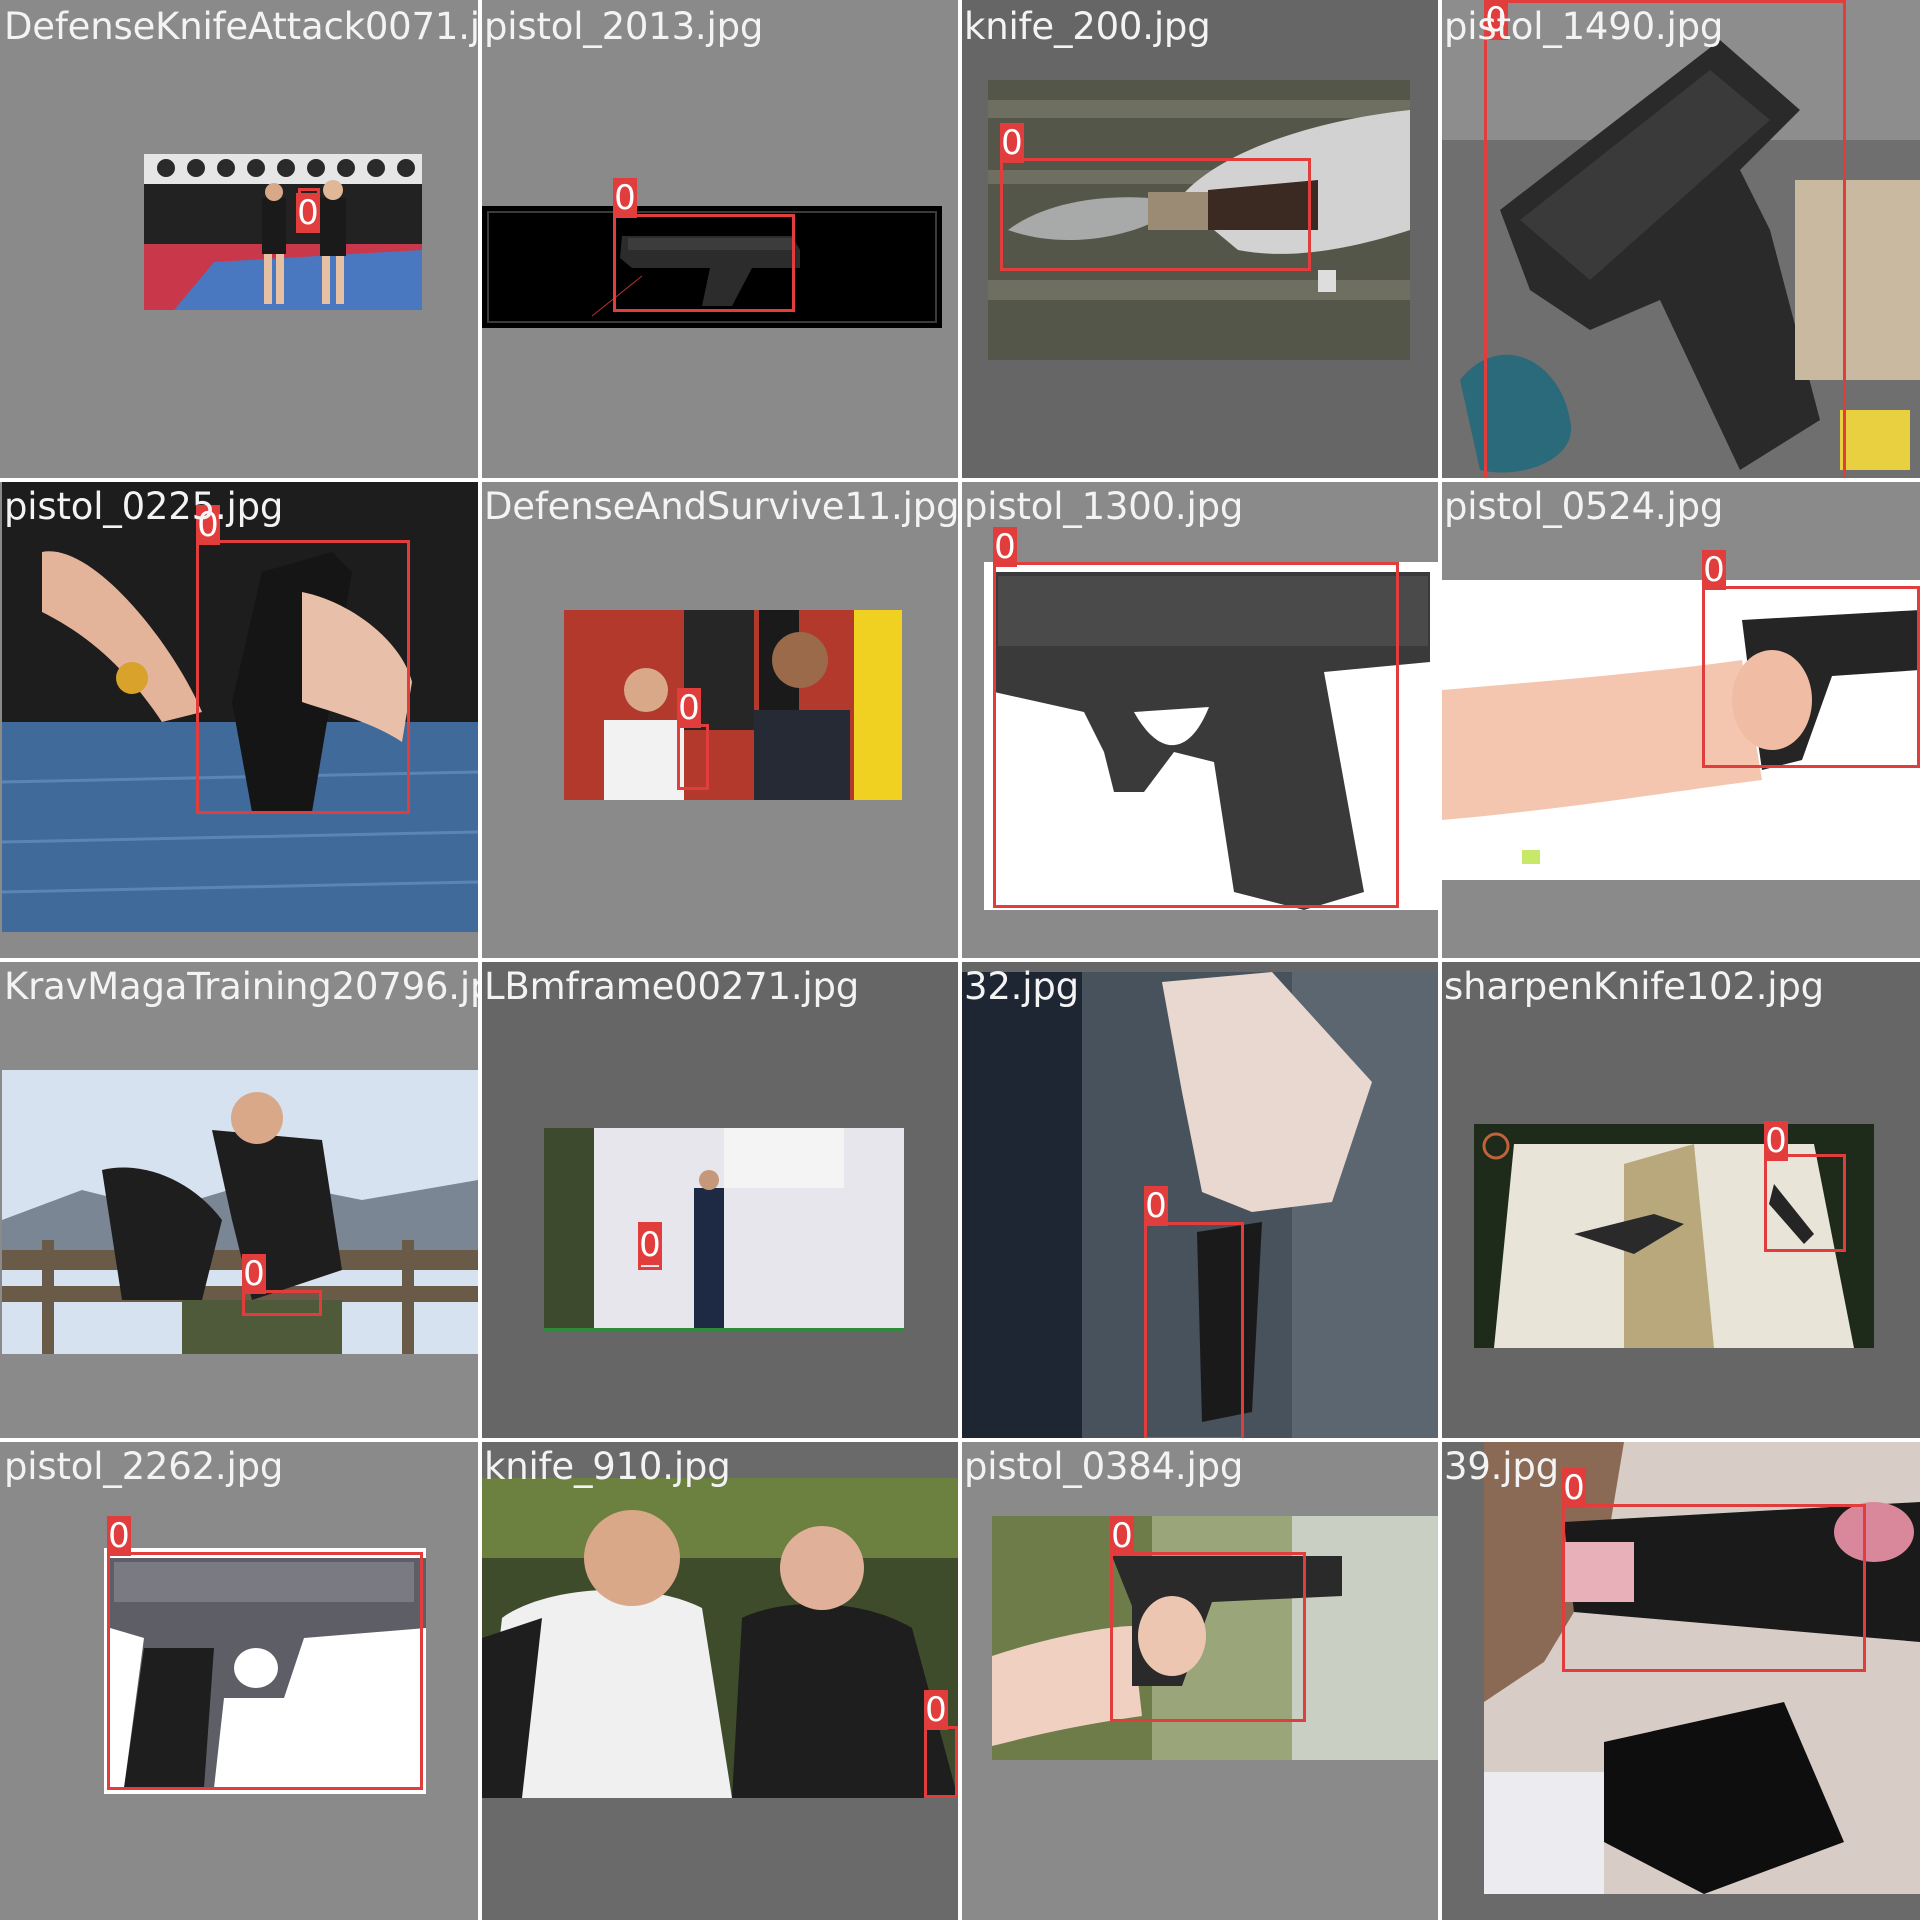  I want to click on tile-knife-910: 0 knife_910.jpg, so click(720, 1680).